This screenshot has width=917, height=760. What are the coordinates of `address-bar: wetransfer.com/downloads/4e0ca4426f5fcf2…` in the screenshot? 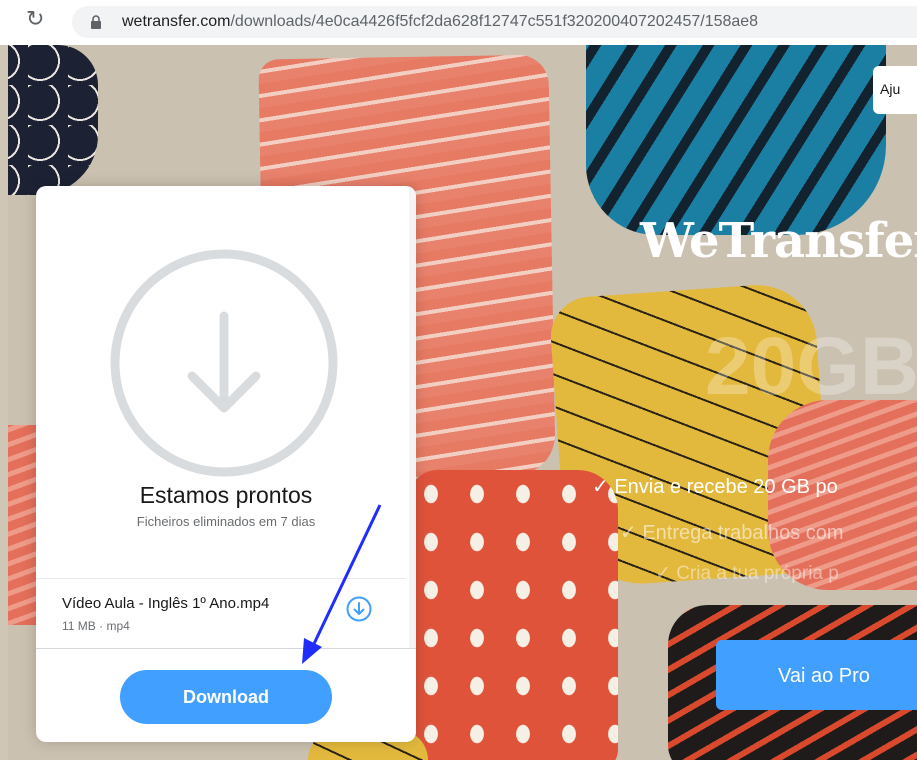 It's located at (494, 22).